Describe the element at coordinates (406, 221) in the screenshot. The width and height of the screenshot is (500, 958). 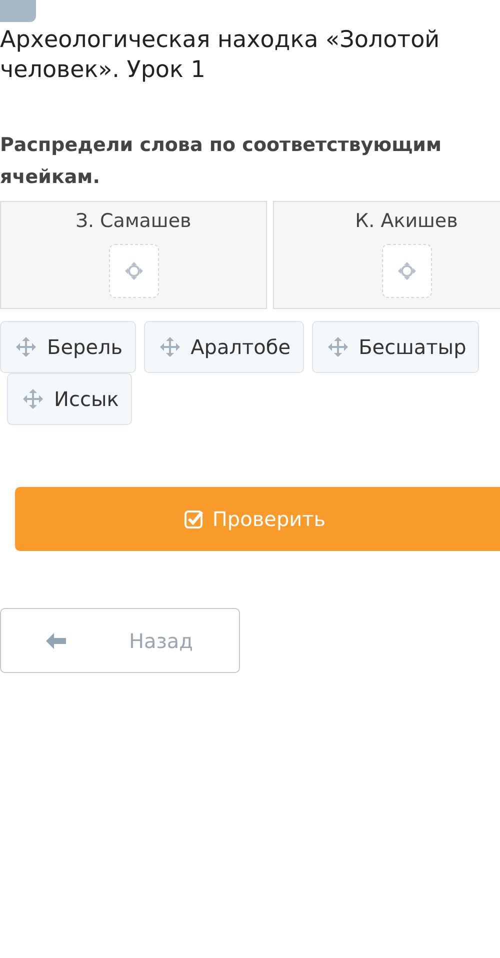
I see `column-heading: К. Акишев` at that location.